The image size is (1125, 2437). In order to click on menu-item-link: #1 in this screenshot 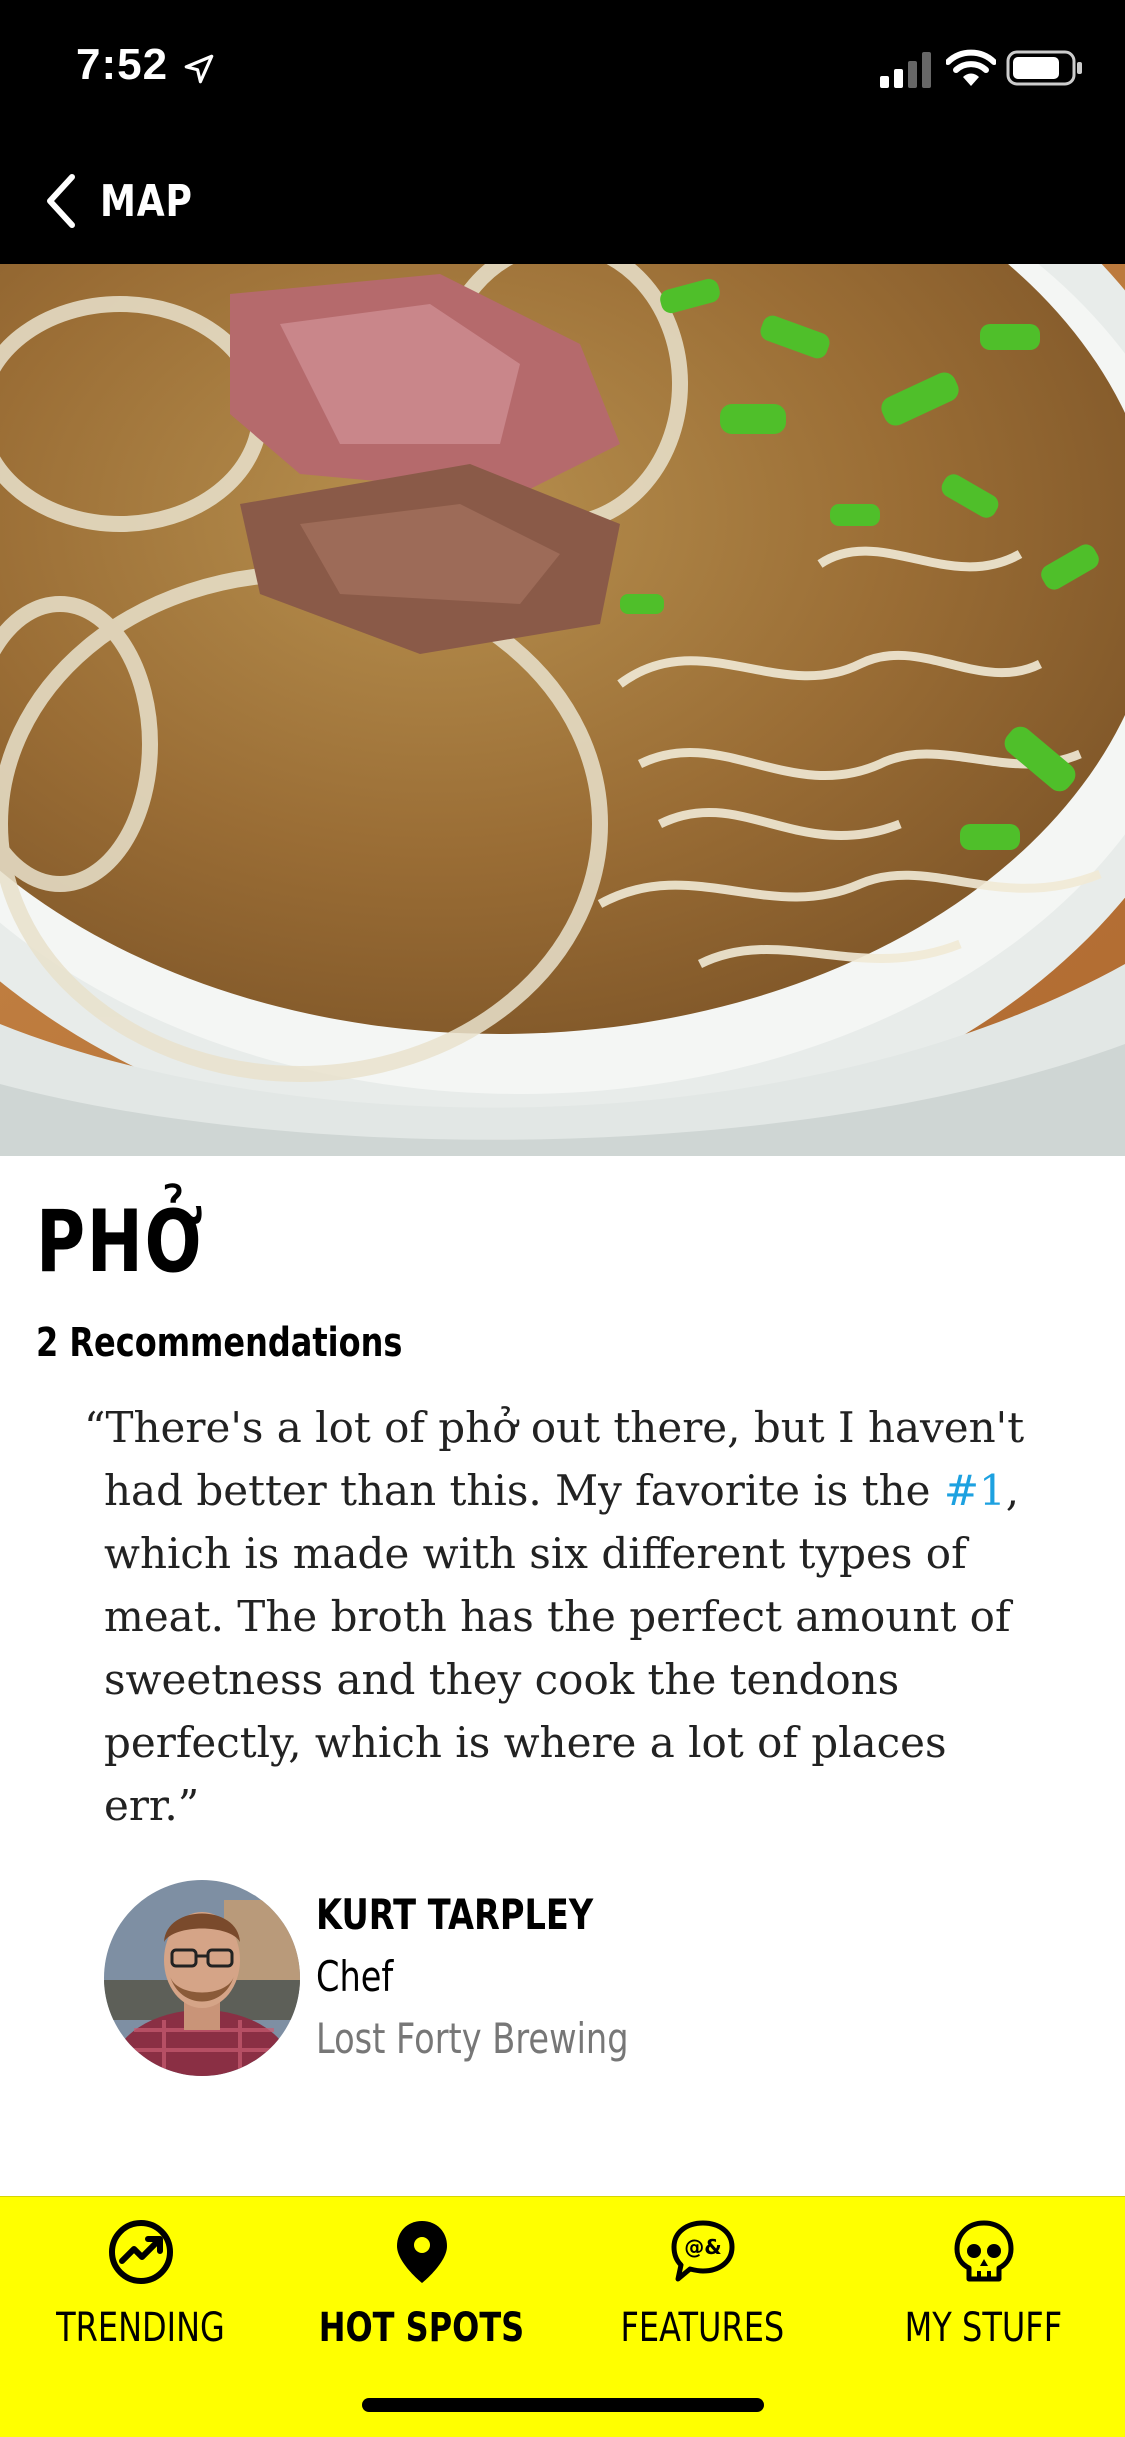, I will do `click(975, 1490)`.